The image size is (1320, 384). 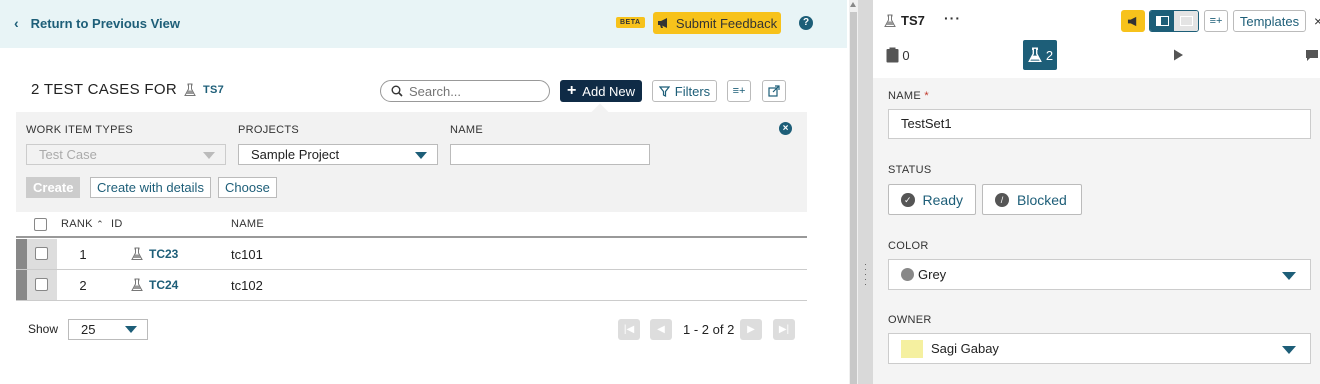 I want to click on row-checkbox-cell, so click(x=42, y=254).